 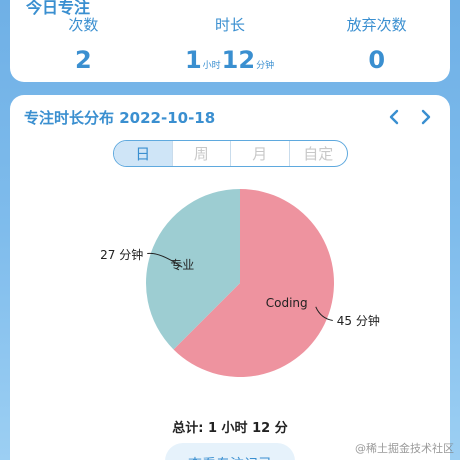 I want to click on period-segmented-control: 日 周 月 自定, so click(x=230, y=153).